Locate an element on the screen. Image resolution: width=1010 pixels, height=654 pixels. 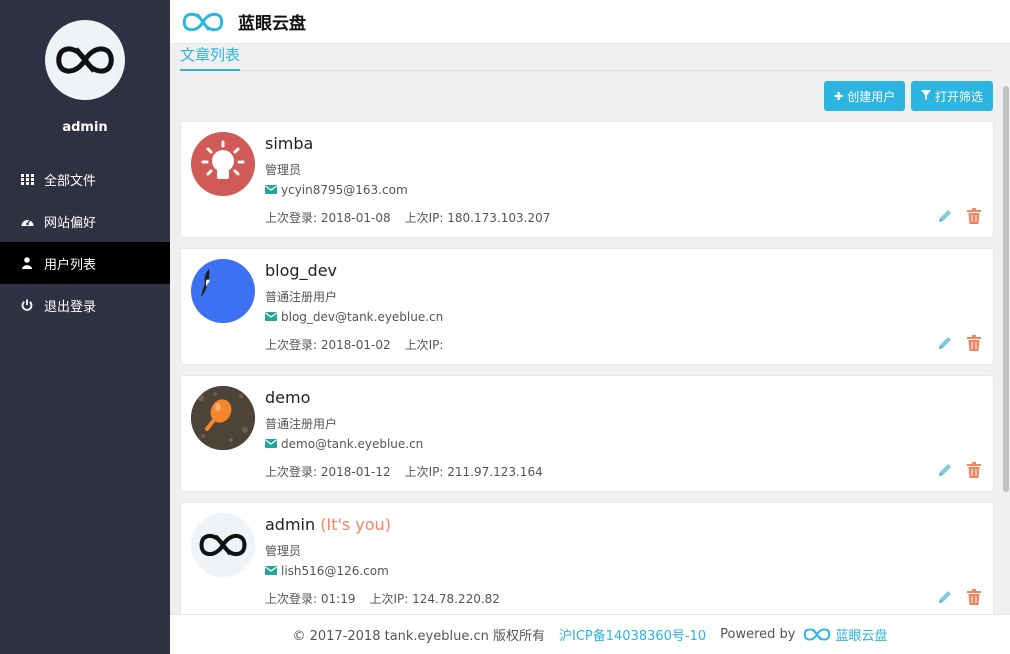
orange-balloon-avatar is located at coordinates (223, 418).